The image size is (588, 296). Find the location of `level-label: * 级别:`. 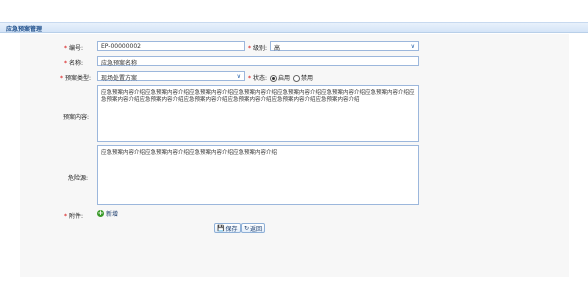

level-label: * 级别: is located at coordinates (258, 48).